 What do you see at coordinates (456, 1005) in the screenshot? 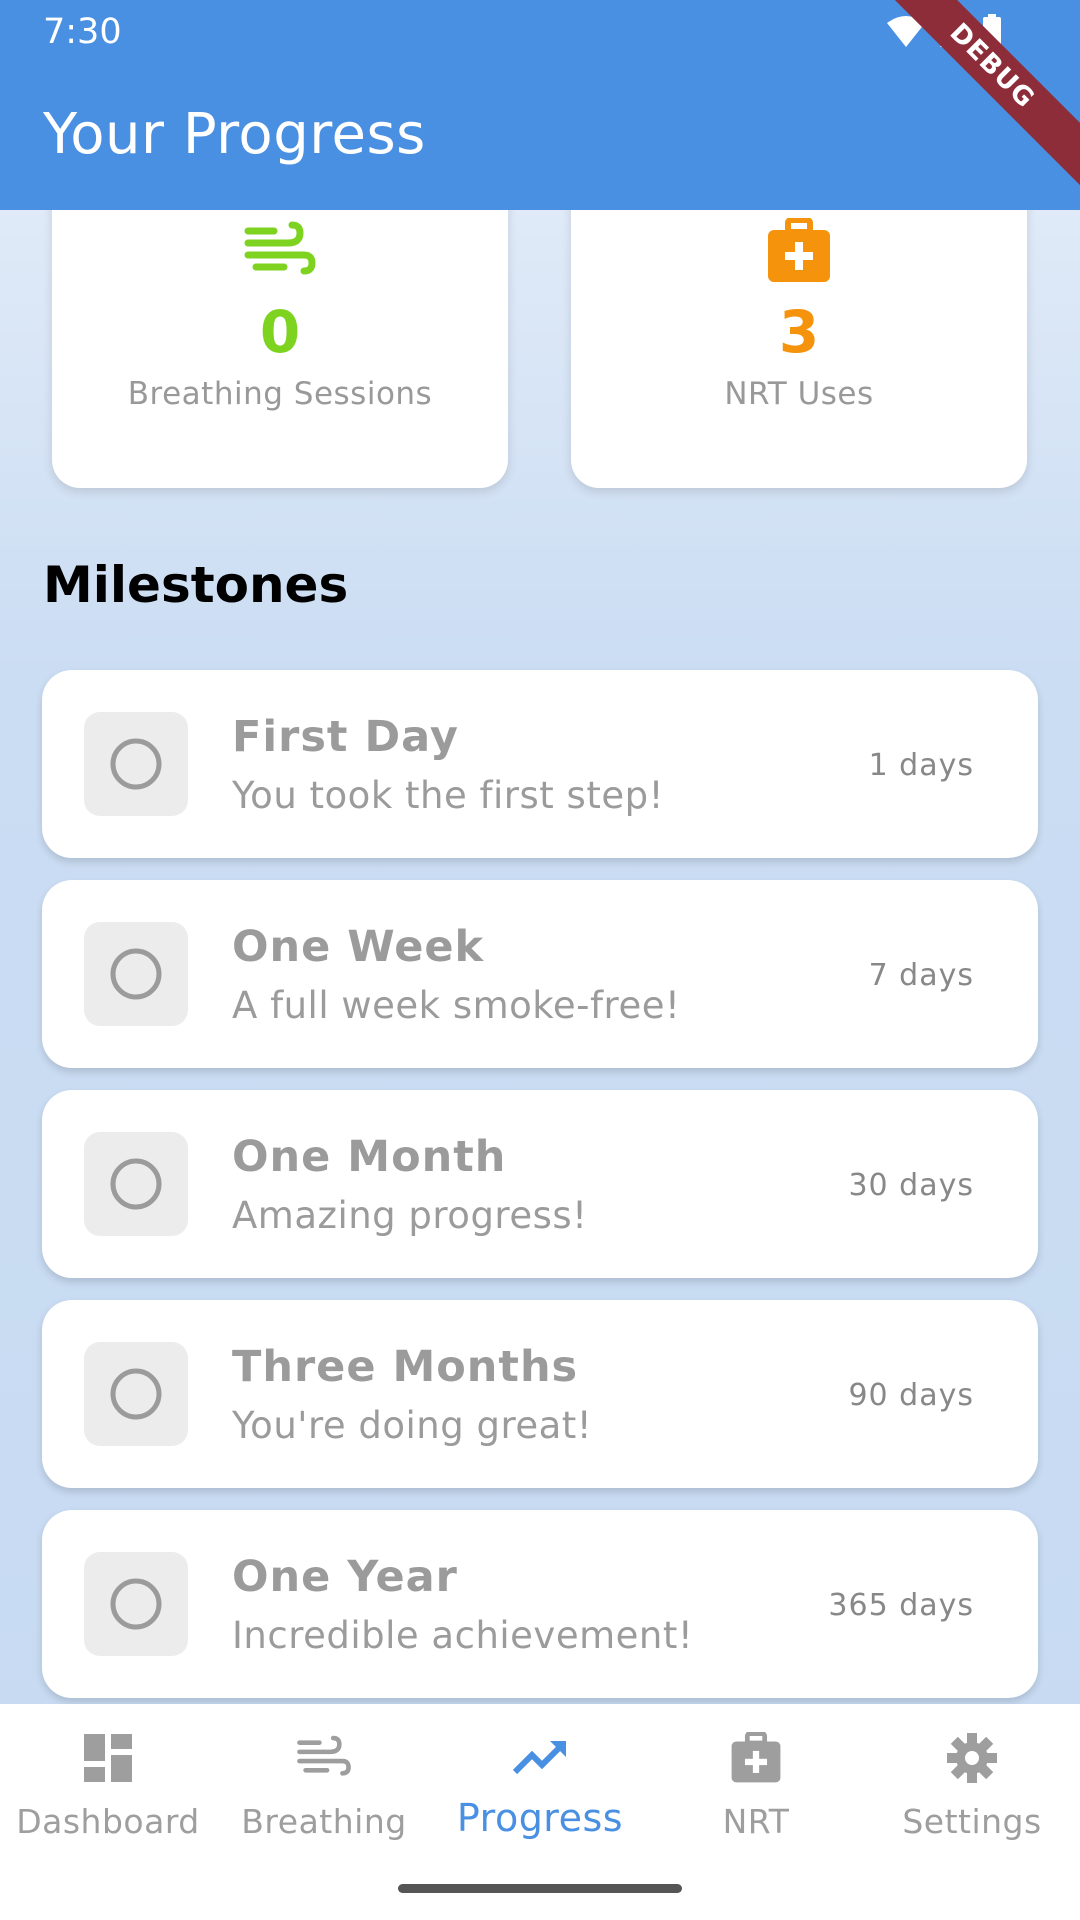
I see `milestone-description: A full week smoke-free!` at bounding box center [456, 1005].